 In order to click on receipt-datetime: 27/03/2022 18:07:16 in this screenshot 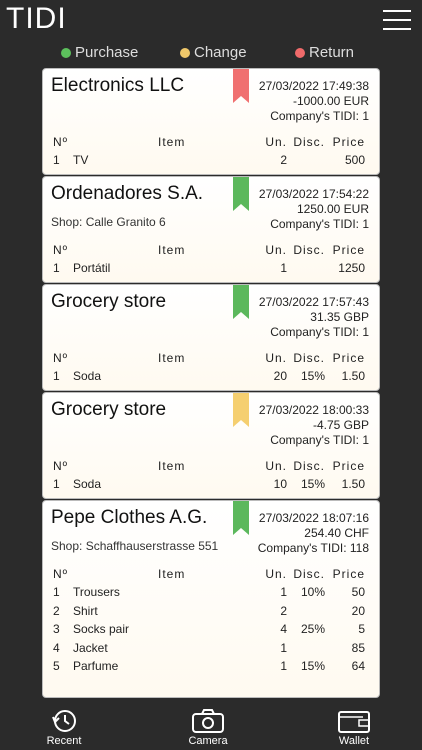, I will do `click(313, 518)`.